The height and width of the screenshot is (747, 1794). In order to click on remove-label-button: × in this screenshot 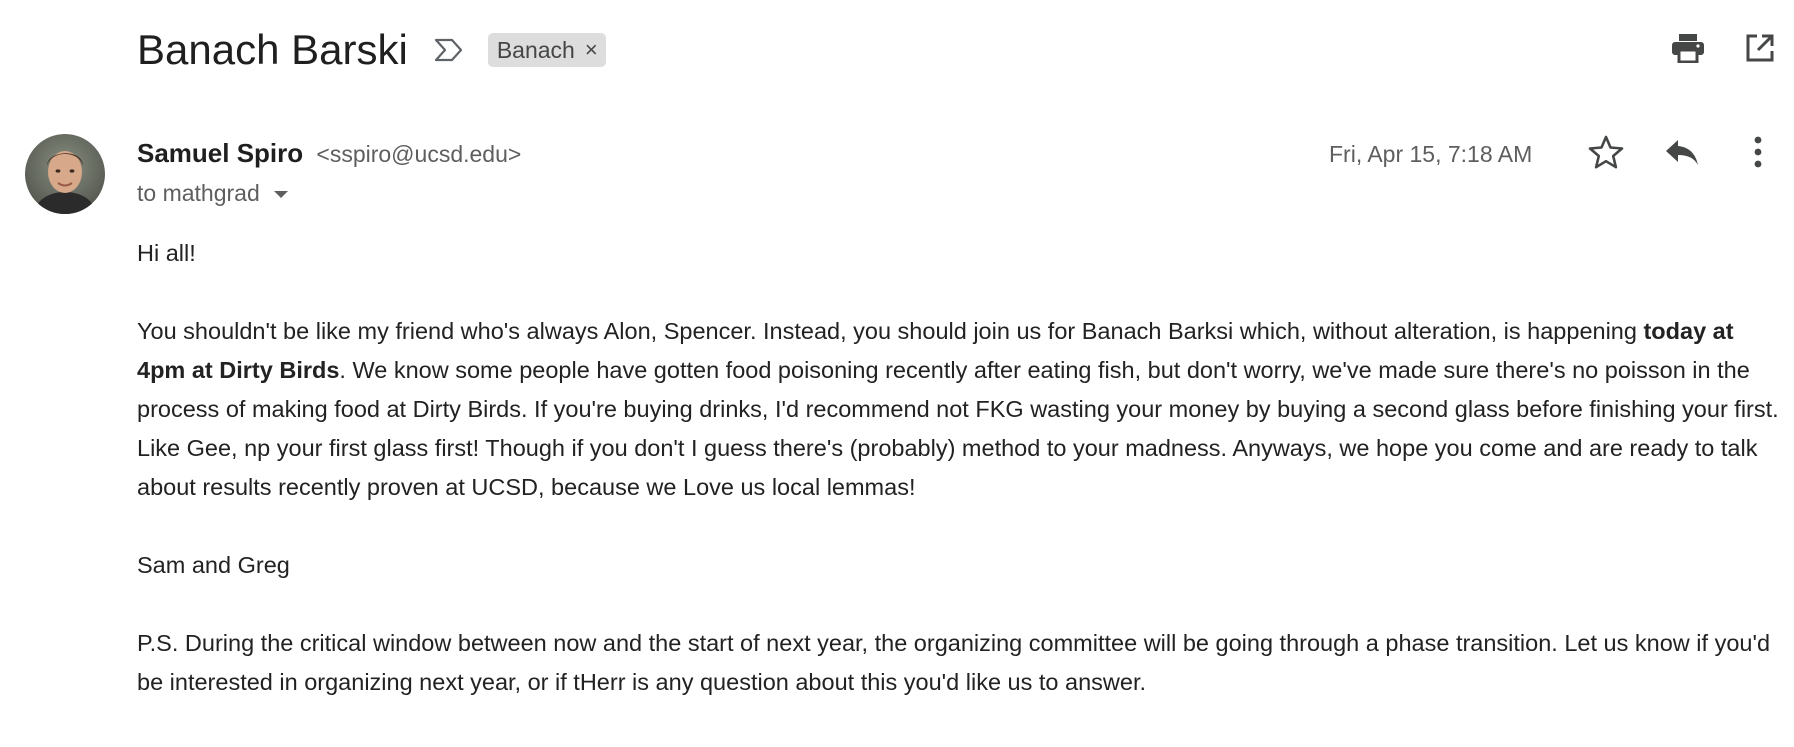, I will do `click(591, 50)`.